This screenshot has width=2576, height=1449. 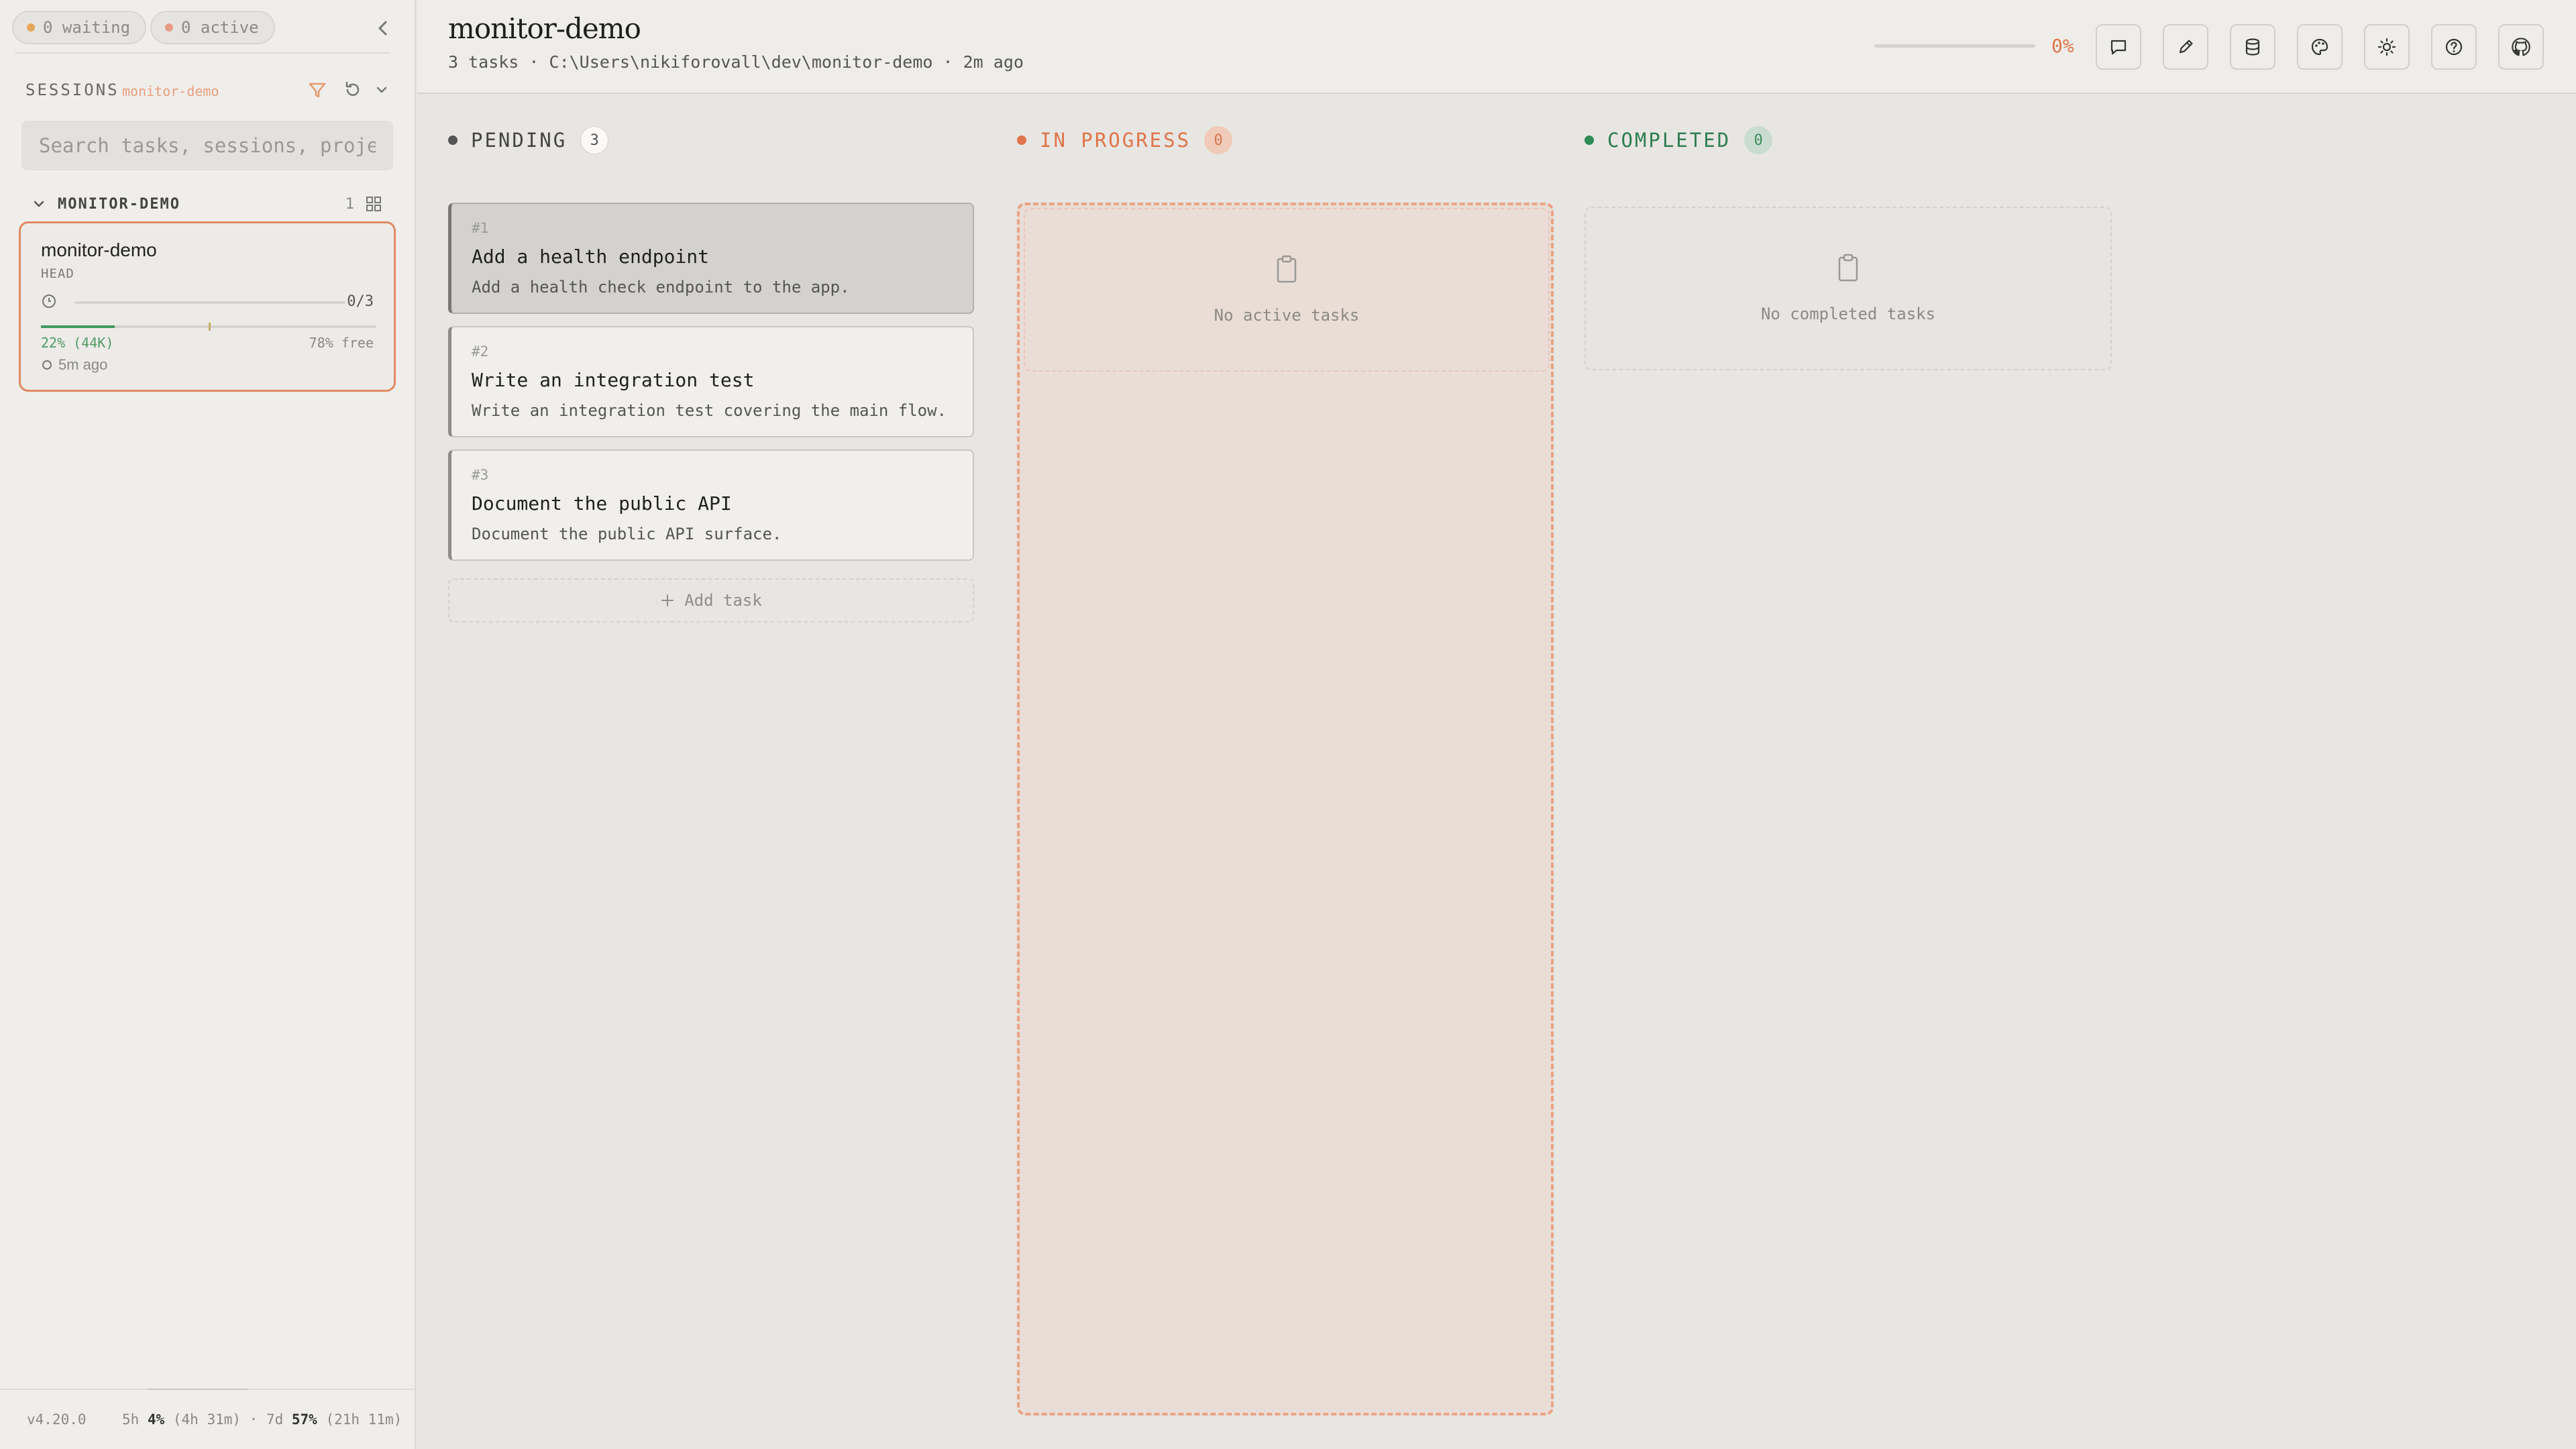 I want to click on active-filter-pill: 0 active, so click(x=212, y=27).